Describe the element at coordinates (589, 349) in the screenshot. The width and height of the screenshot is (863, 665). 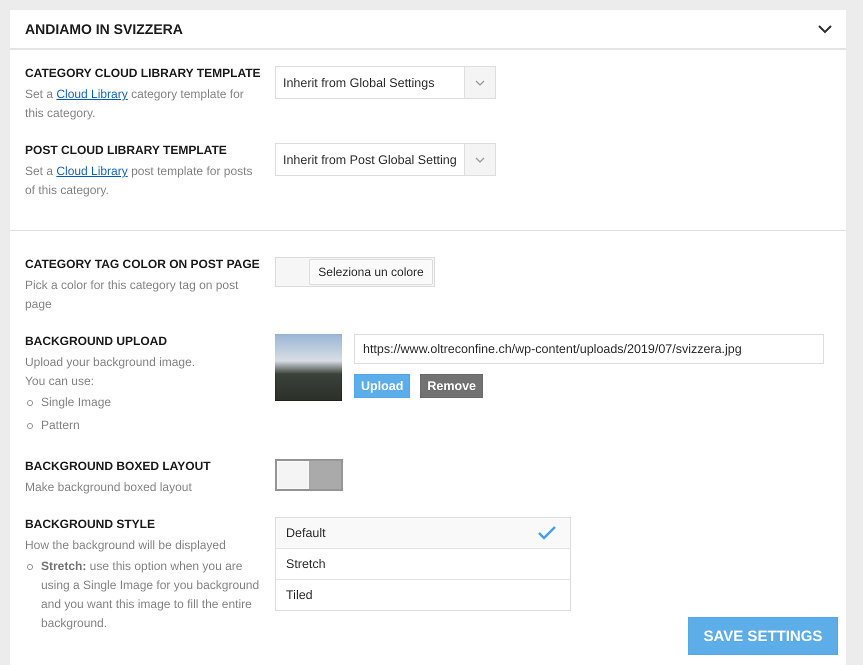
I see `url-field: https://www.oltreconfine.ch/wp-content/uploads/2019/07/svizzera.jpg` at that location.